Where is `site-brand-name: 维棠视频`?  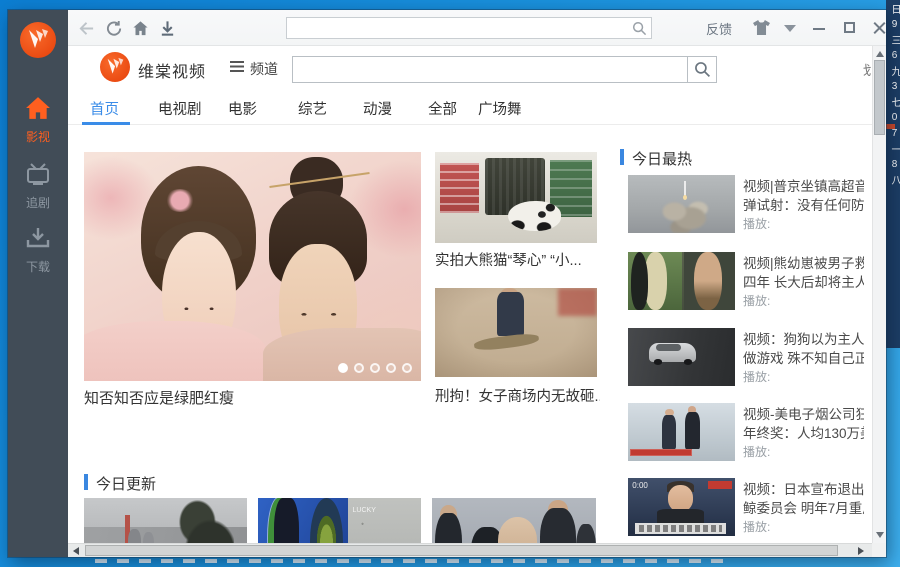 site-brand-name: 维棠视频 is located at coordinates (172, 70).